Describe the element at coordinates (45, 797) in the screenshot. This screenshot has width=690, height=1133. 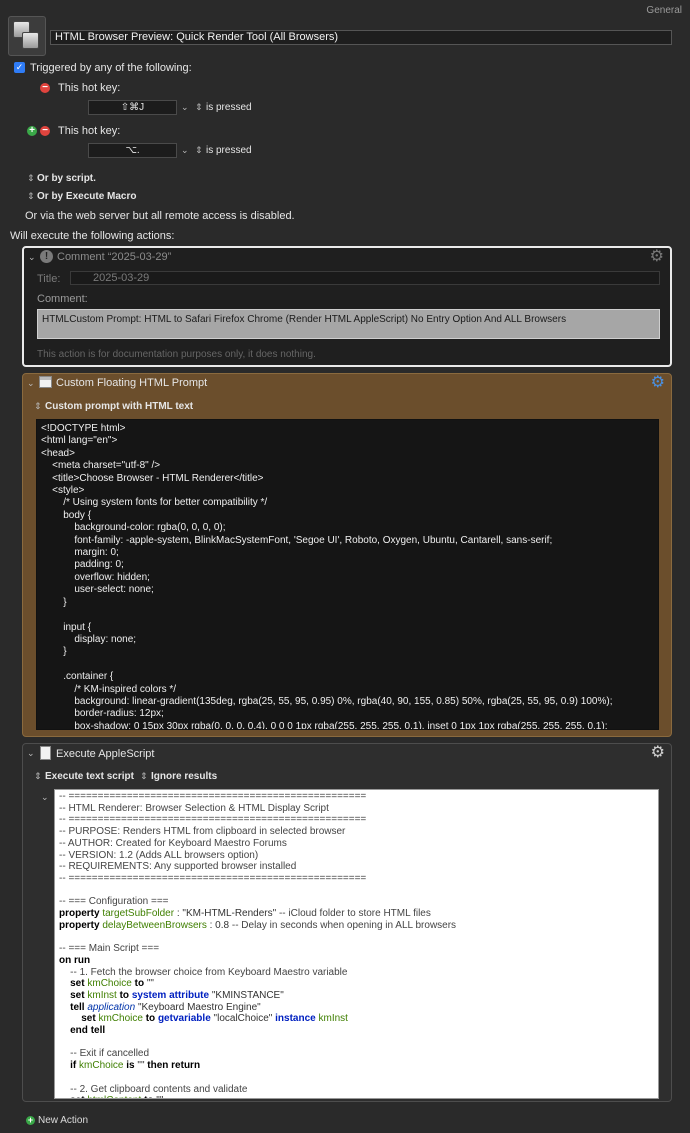
I see `collapse-chevron-icon: ⌄` at that location.